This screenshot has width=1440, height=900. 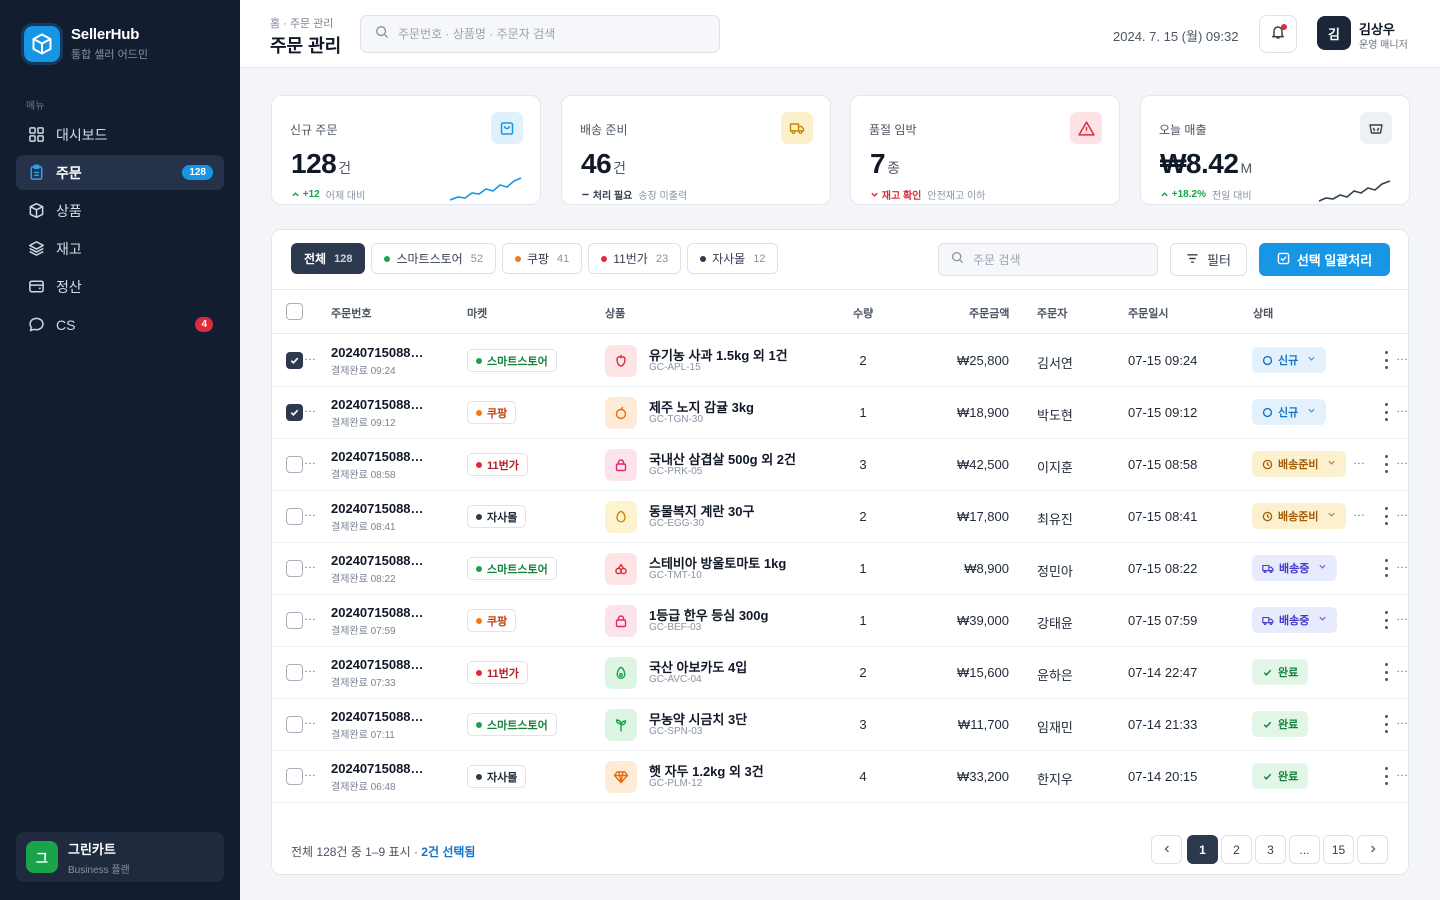 What do you see at coordinates (328, 258) in the screenshot?
I see `tab-all: 전체 128` at bounding box center [328, 258].